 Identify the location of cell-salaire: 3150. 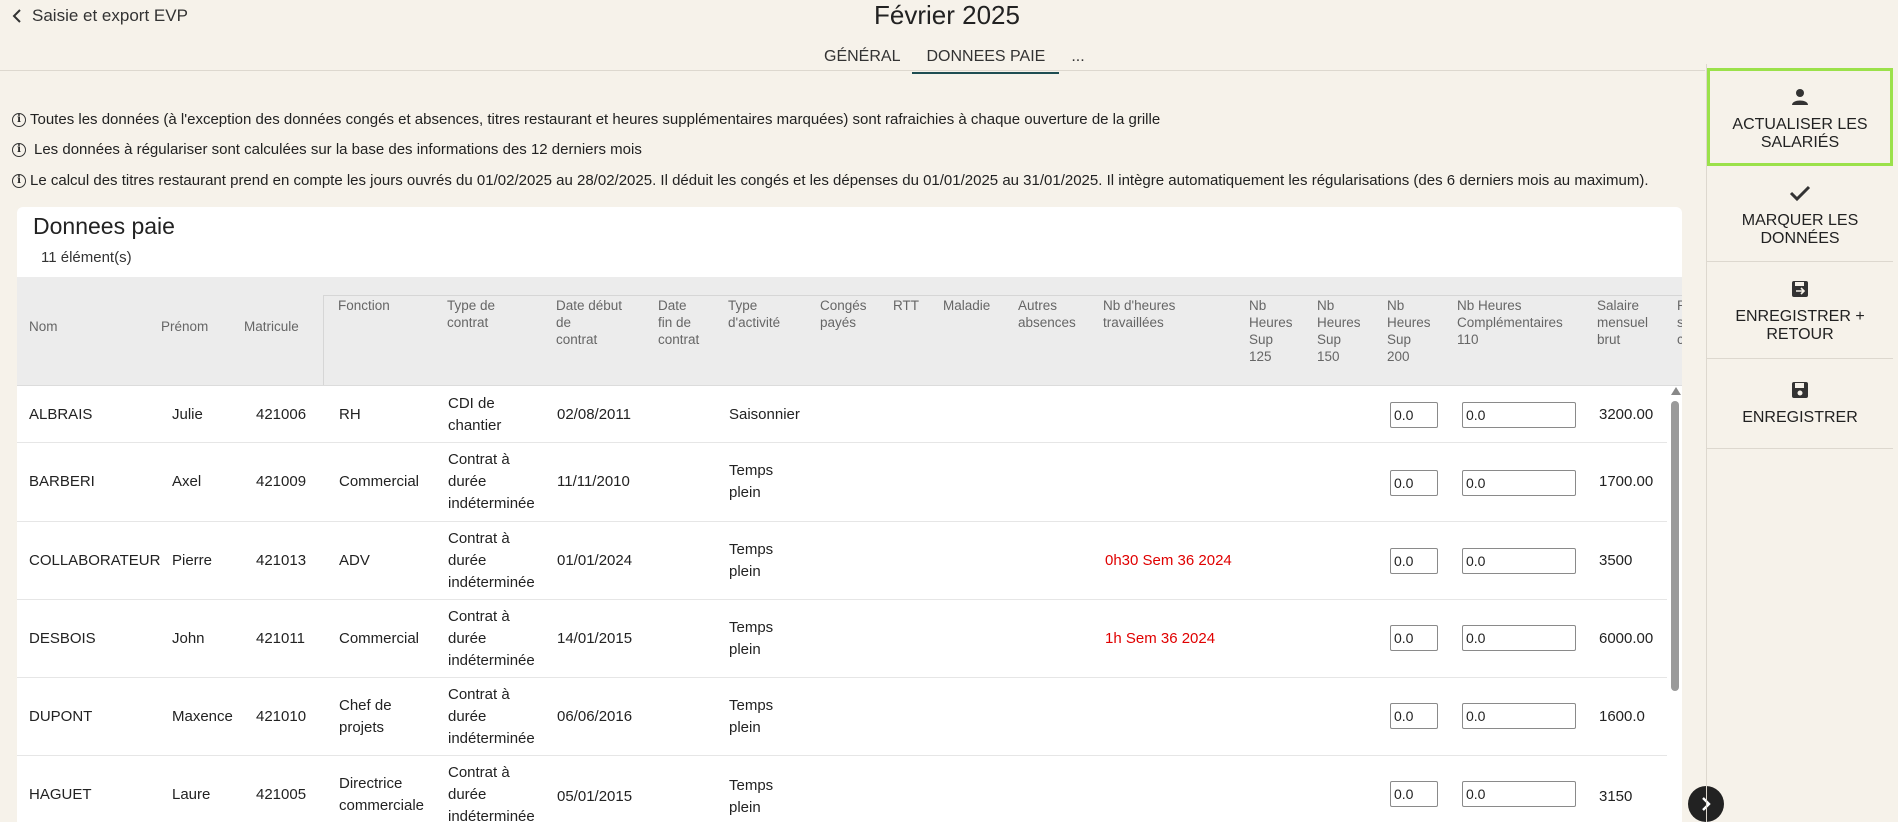
(1616, 796).